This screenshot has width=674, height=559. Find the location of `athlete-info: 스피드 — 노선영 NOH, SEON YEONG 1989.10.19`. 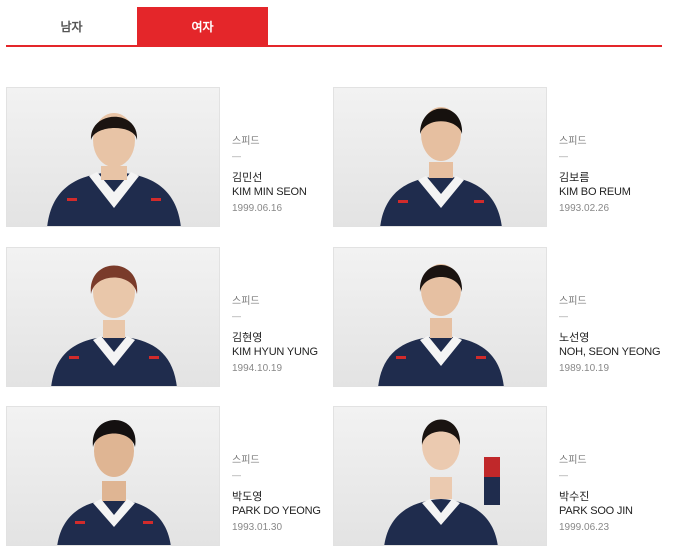

athlete-info: 스피드 — 노선영 NOH, SEON YEONG 1989.10.19 is located at coordinates (616, 335).